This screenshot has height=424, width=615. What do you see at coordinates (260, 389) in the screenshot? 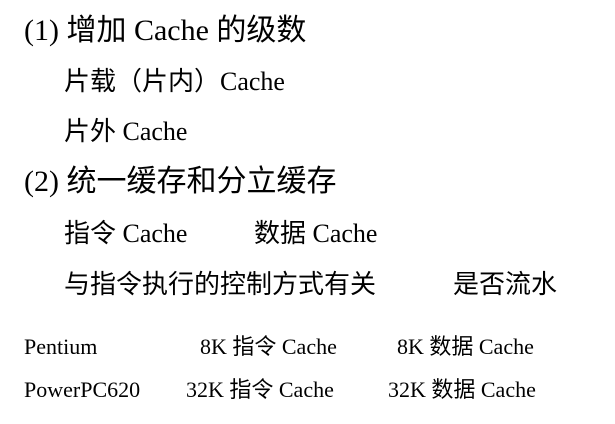
I see `table-row-instruction-cache: 32K 指令 Cache` at bounding box center [260, 389].